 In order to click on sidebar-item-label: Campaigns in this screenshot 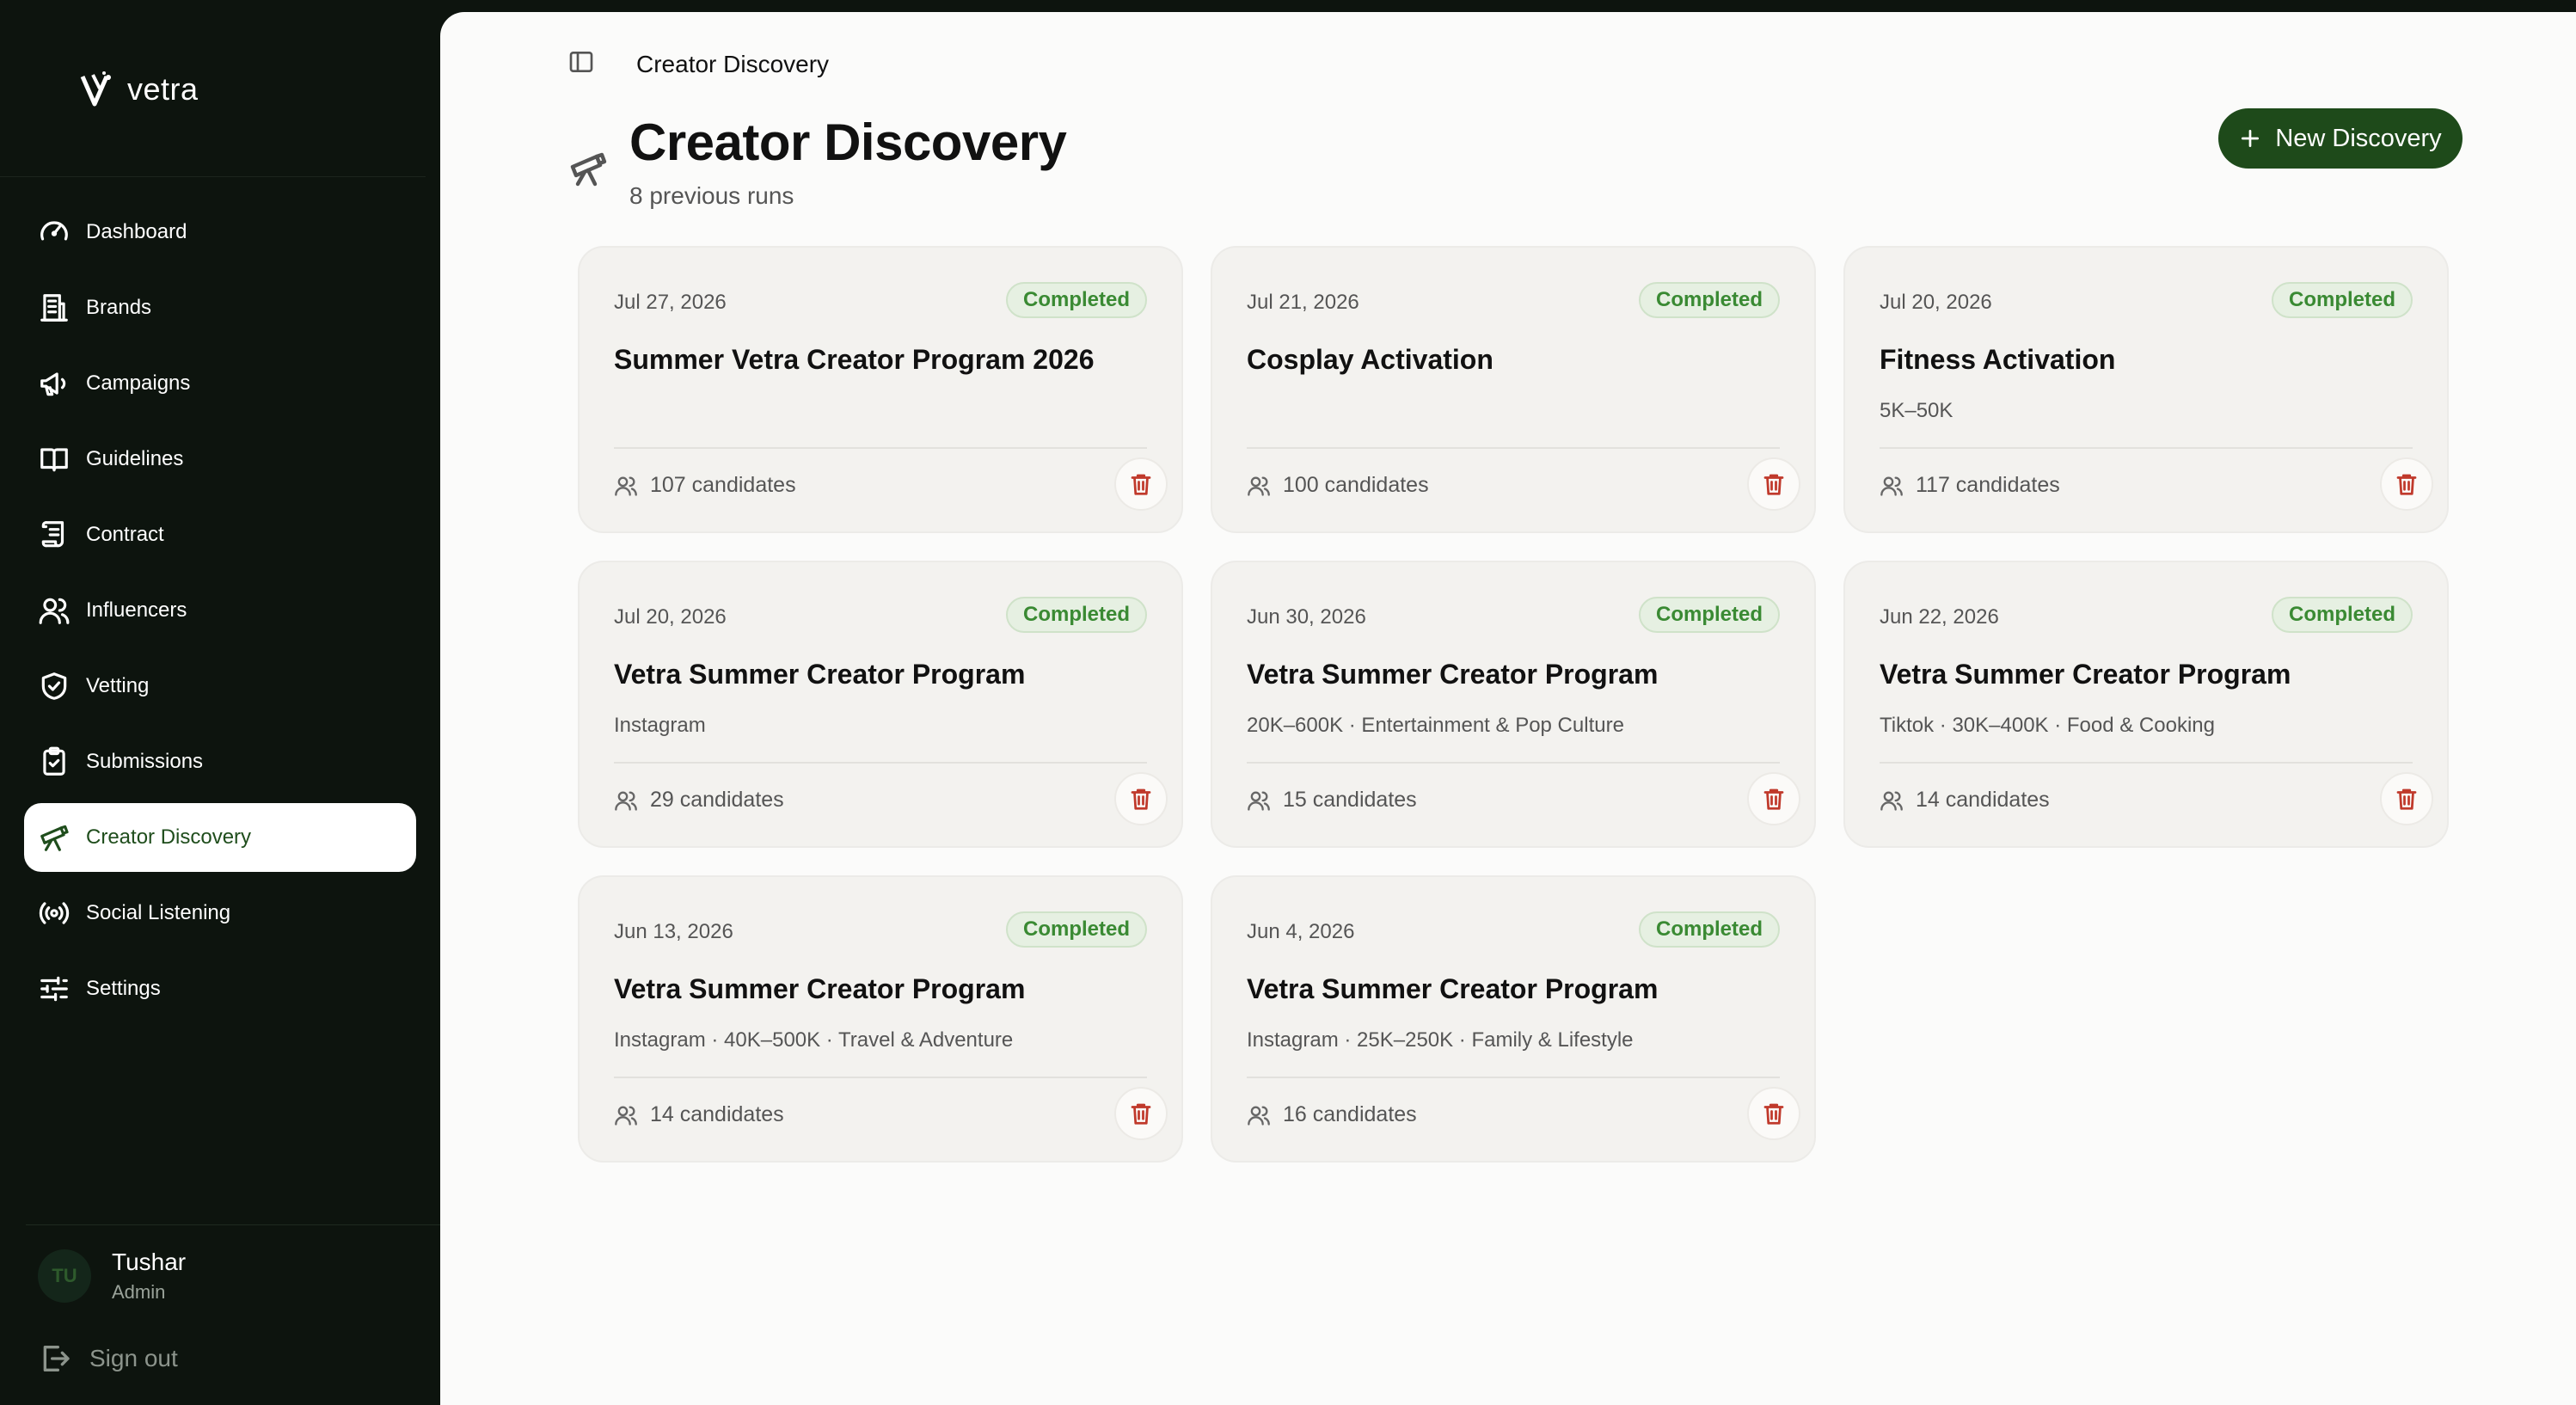, I will do `click(138, 383)`.